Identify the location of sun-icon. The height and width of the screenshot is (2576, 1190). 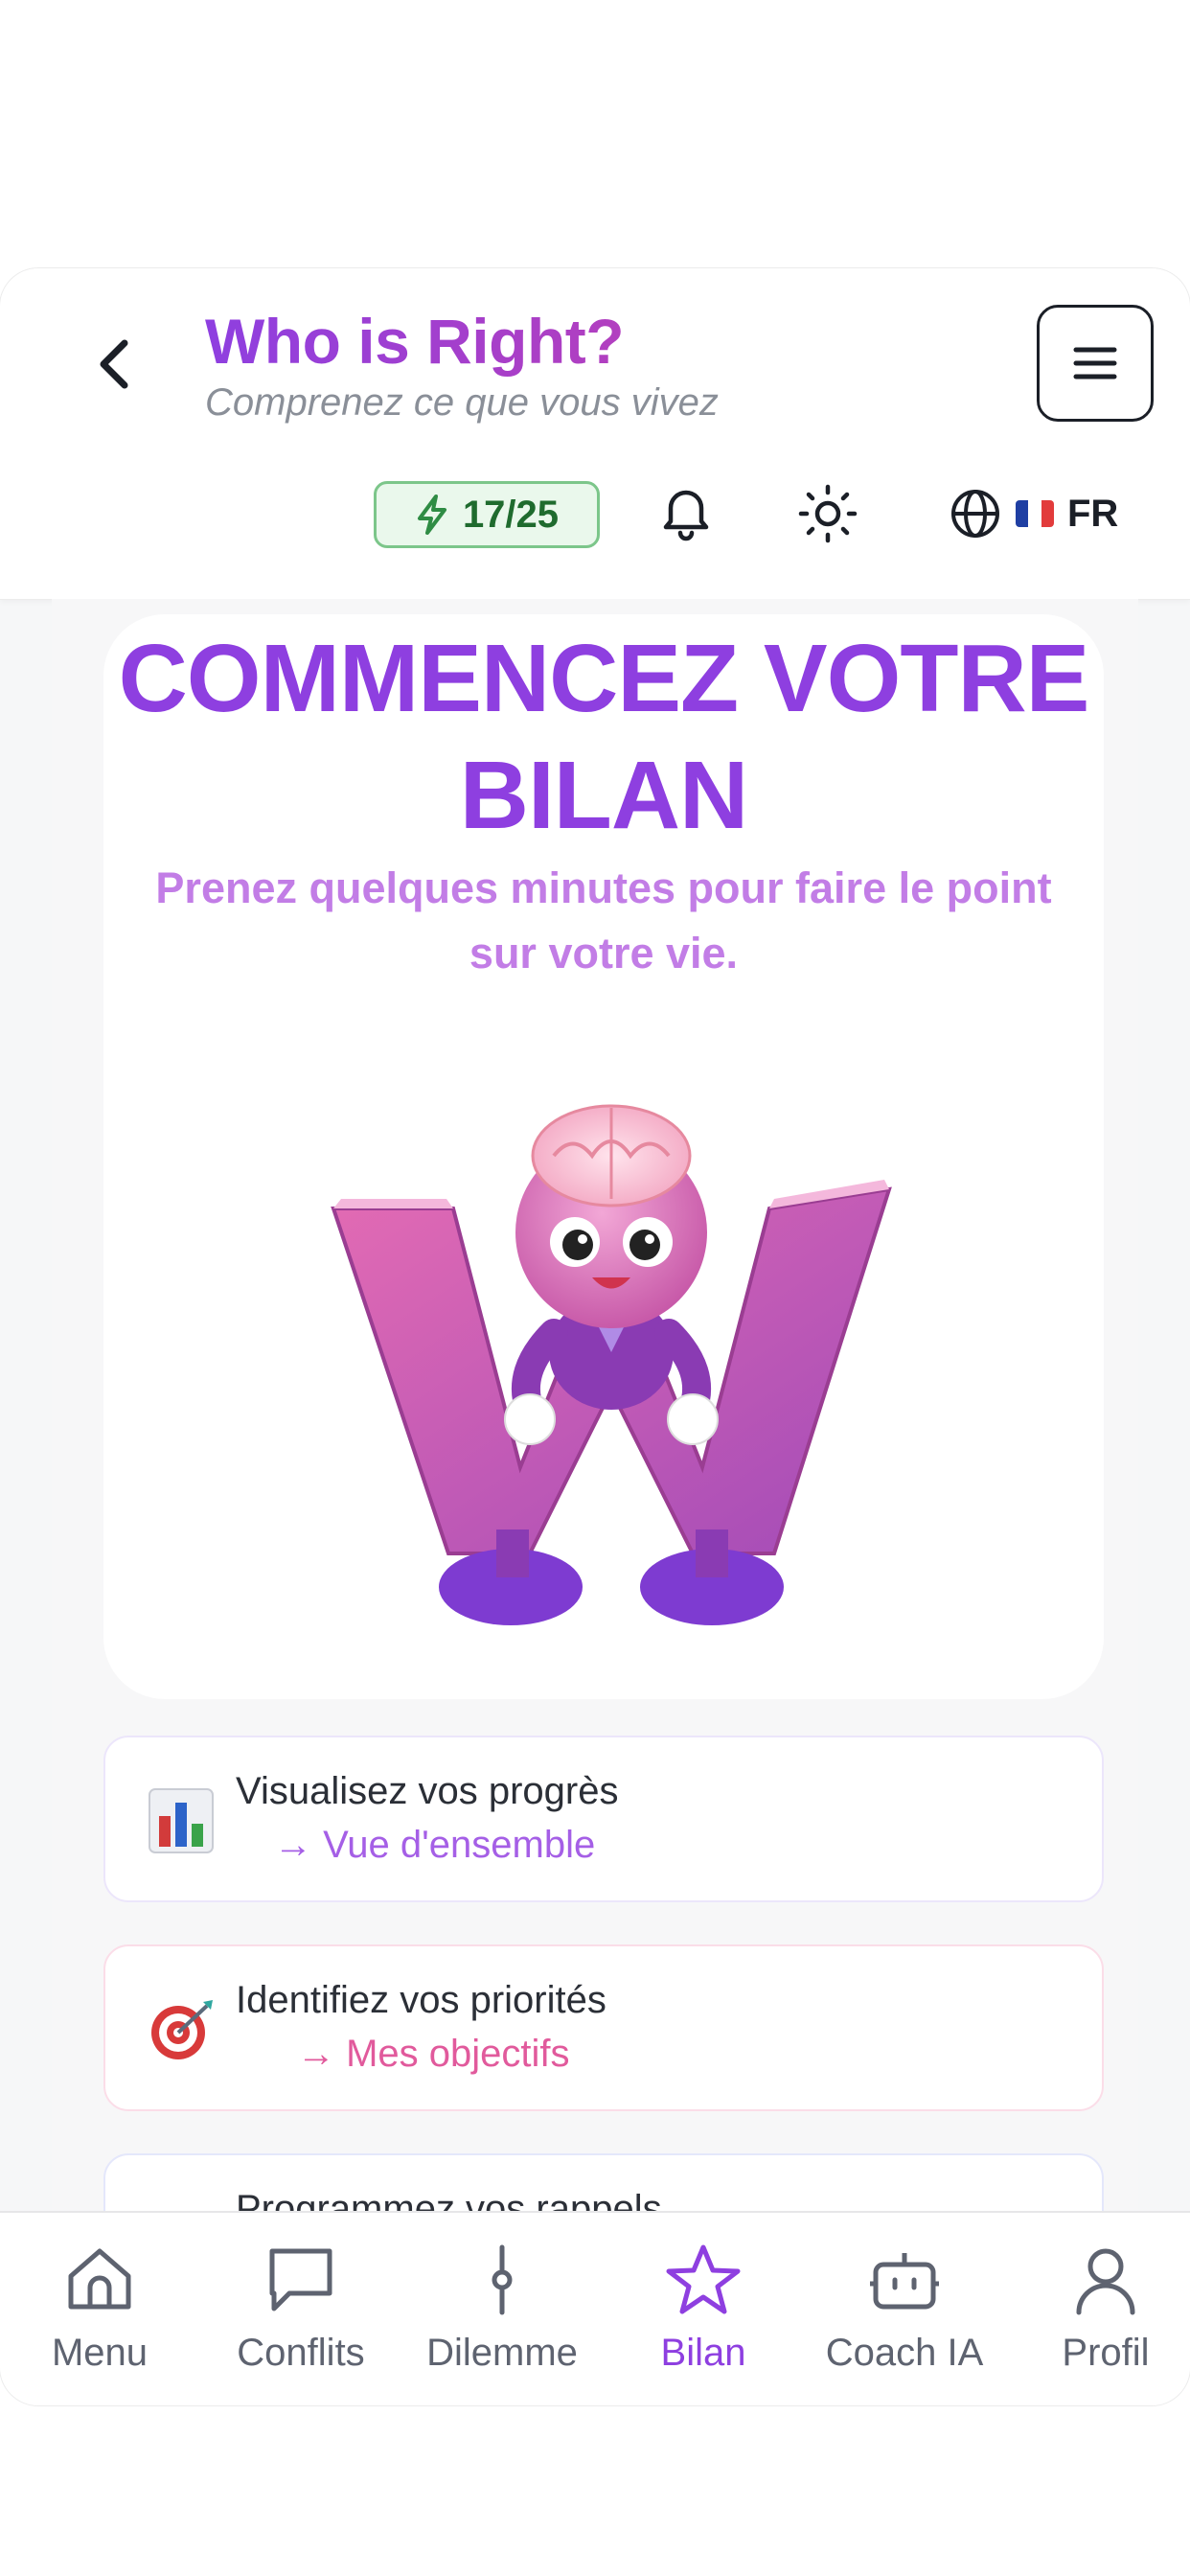
(828, 513).